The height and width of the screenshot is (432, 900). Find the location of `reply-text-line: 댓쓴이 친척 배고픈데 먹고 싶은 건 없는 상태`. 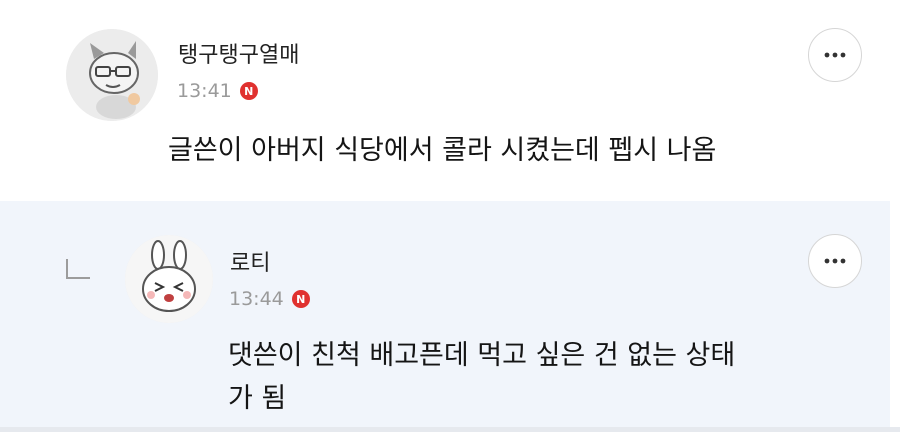

reply-text-line: 댓쓴이 친척 배고픈데 먹고 싶은 건 없는 상태 is located at coordinates (482, 355).